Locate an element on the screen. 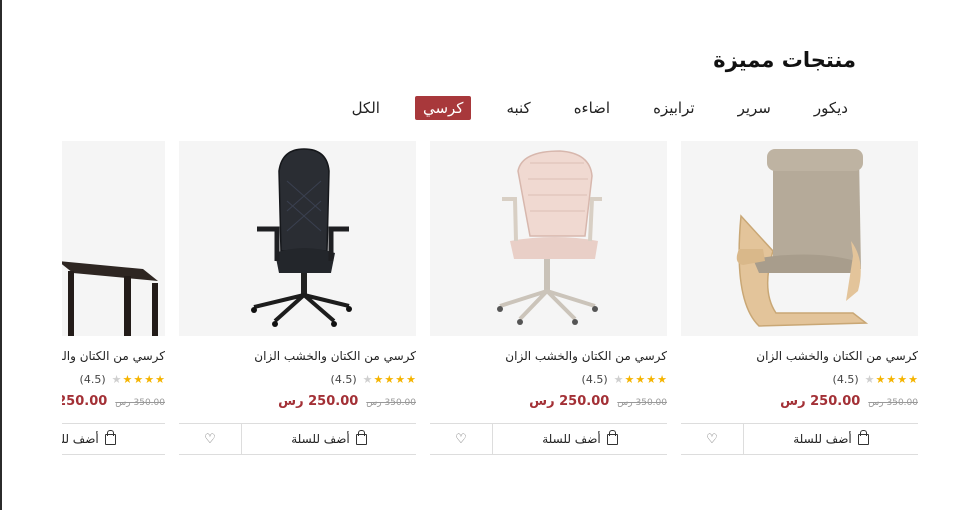 The width and height of the screenshot is (977, 510). tab-lighting: اضاءه is located at coordinates (592, 108).